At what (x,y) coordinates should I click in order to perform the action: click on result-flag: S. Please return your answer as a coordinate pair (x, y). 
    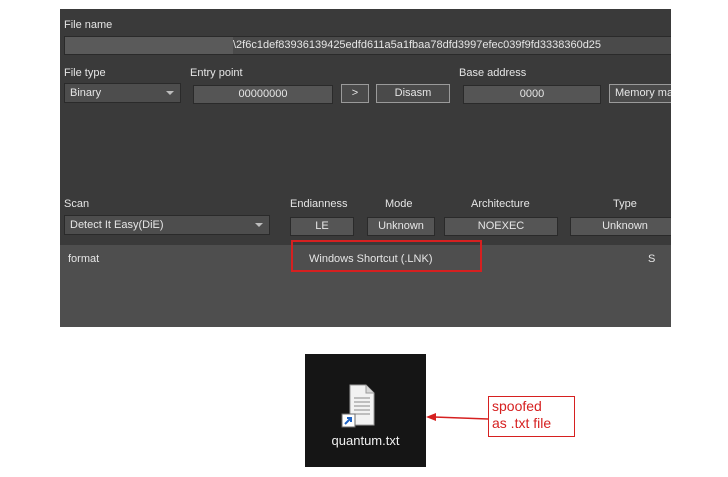
    Looking at the image, I should click on (652, 259).